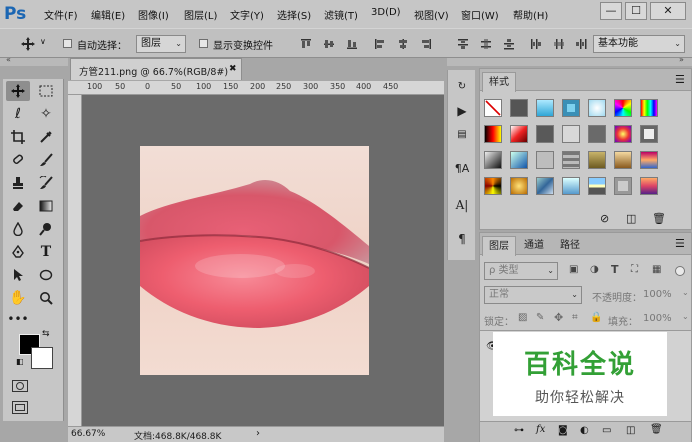 The image size is (692, 442). Describe the element at coordinates (88, 434) in the screenshot. I see `zoom-level: 66.67%` at that location.